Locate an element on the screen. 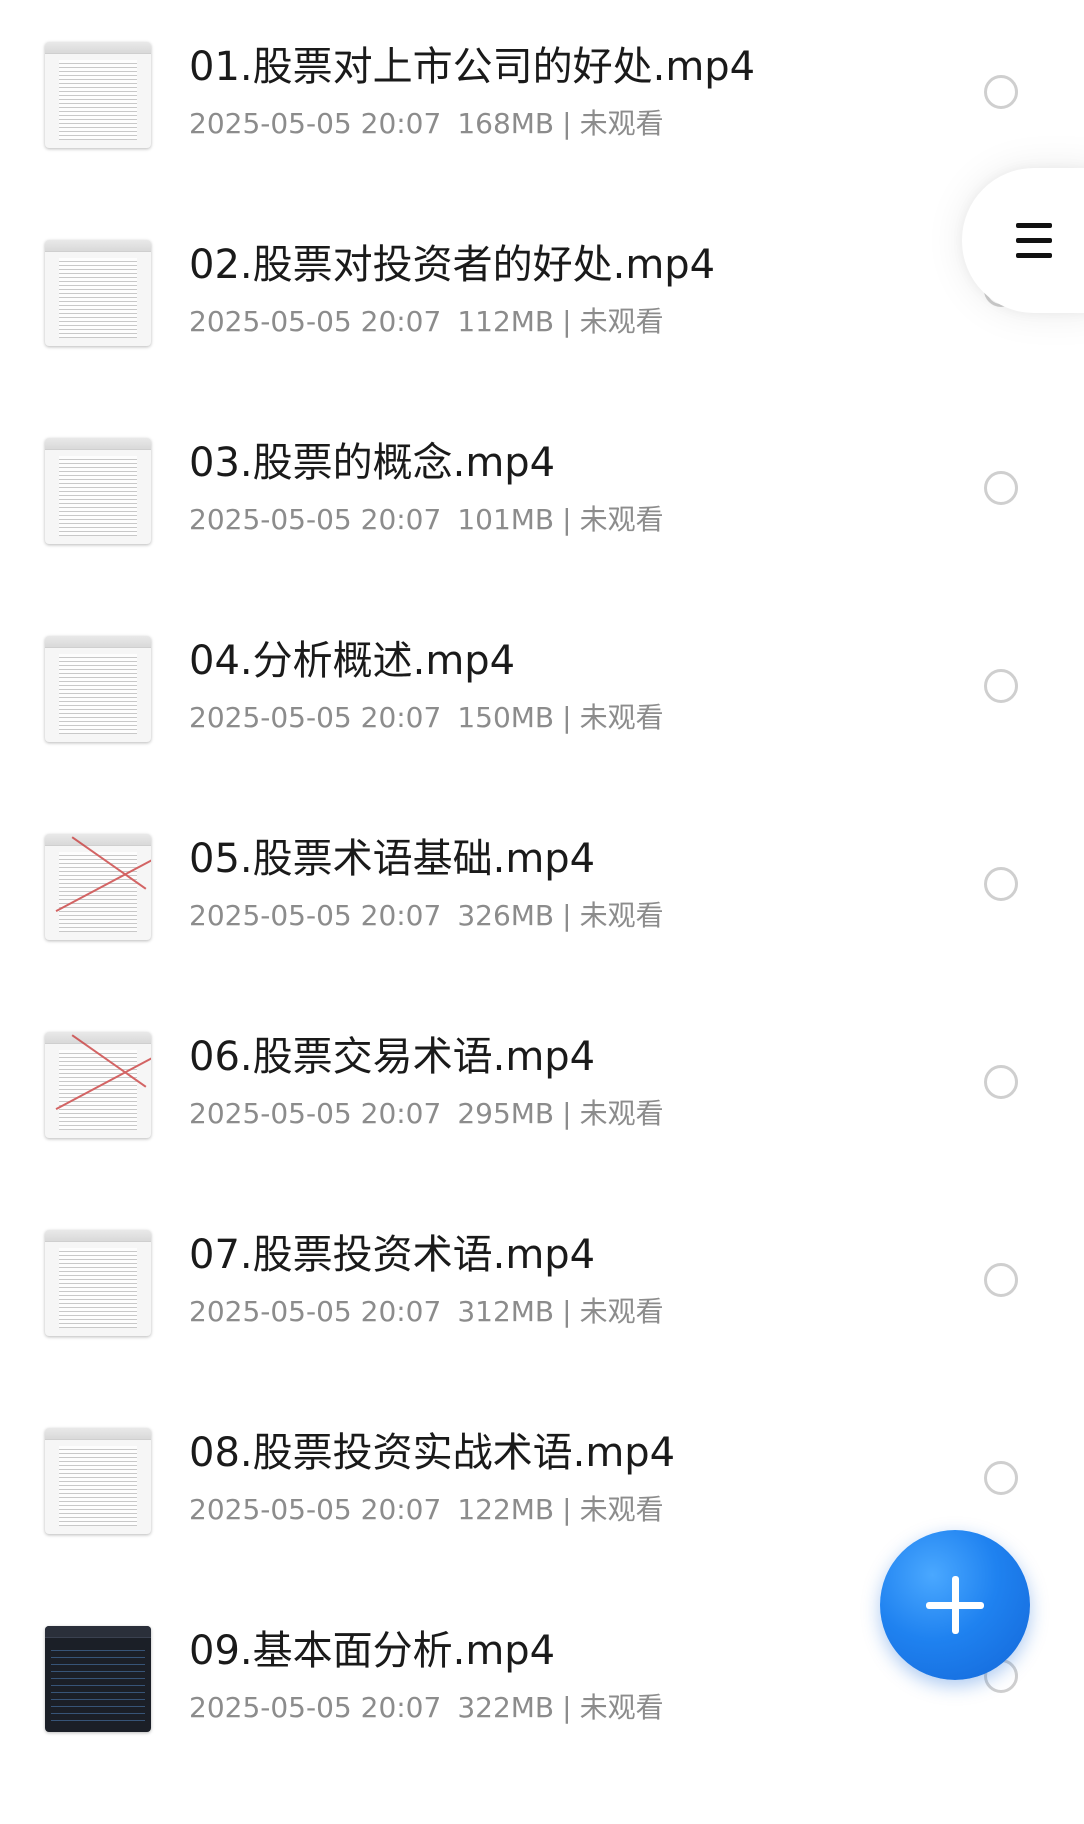 The width and height of the screenshot is (1084, 1824). file-size: 312MB is located at coordinates (506, 1311).